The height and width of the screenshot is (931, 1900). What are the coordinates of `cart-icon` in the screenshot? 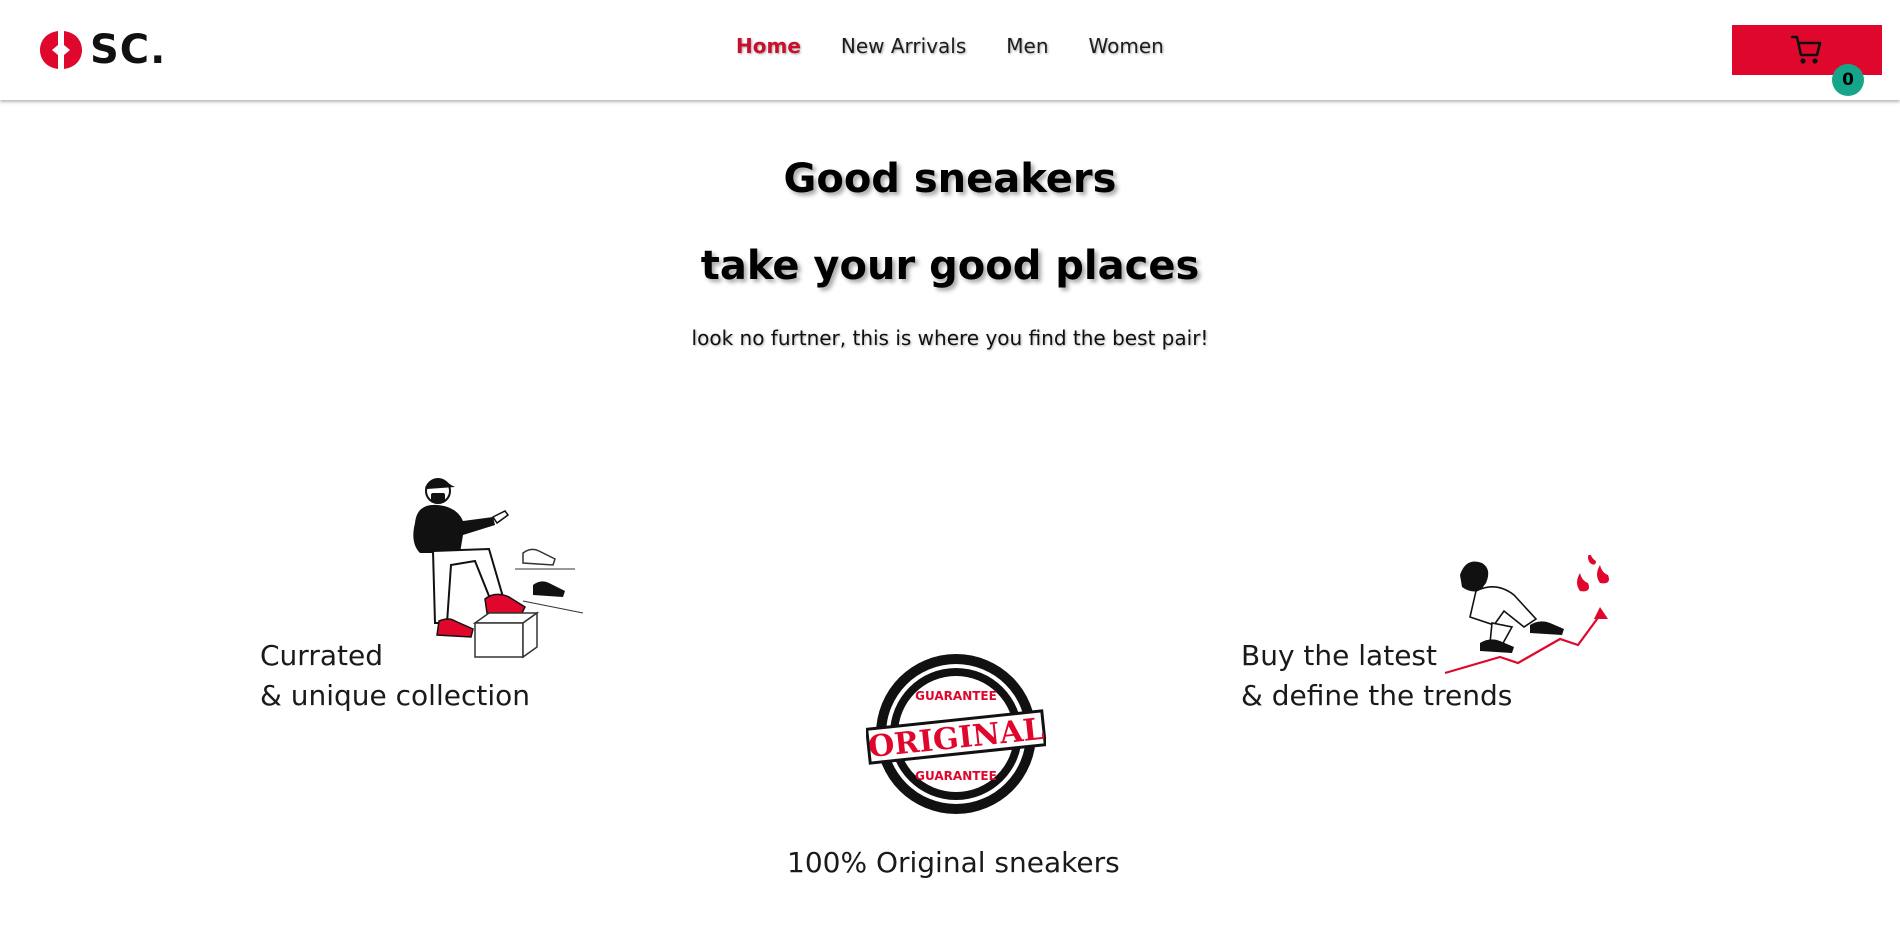 It's located at (1806, 49).